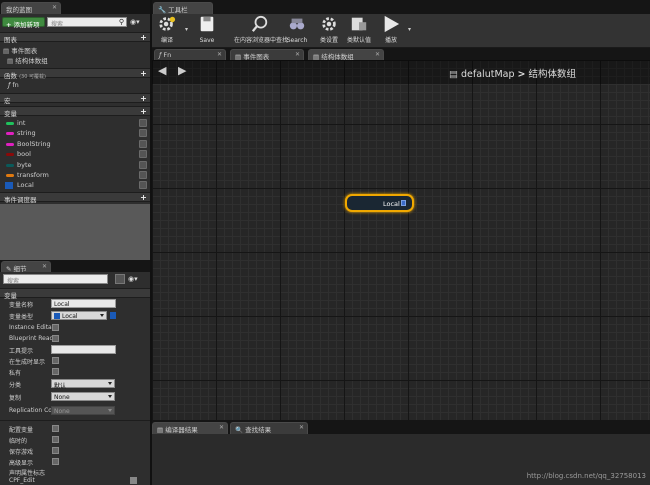 This screenshot has height=485, width=650. Describe the element at coordinates (55, 450) in the screenshot. I see `save-game-checkbox` at that location.